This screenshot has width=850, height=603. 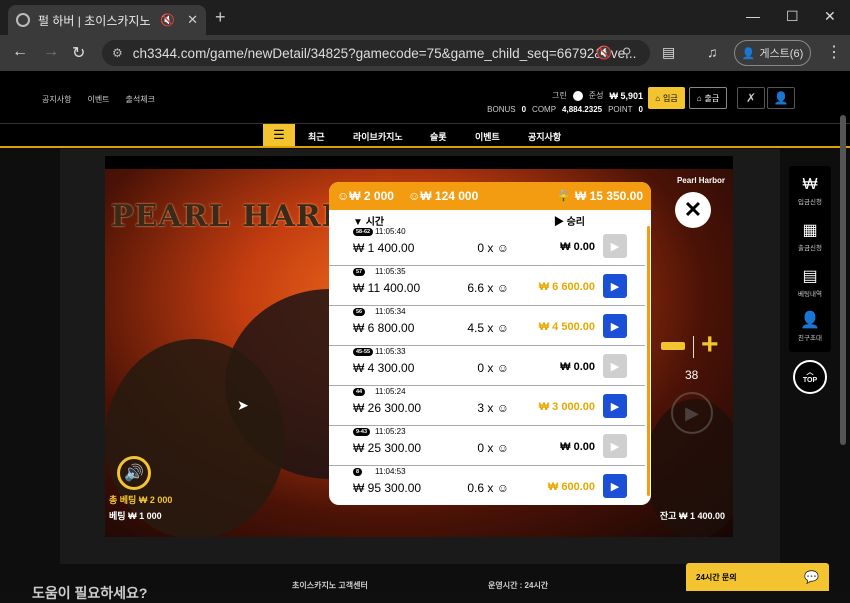 I want to click on history-row: 58-62 11:05:40 ₩ 1 400.00 0 x ☺ ₩ 0.00 ▶, so click(x=487, y=246).